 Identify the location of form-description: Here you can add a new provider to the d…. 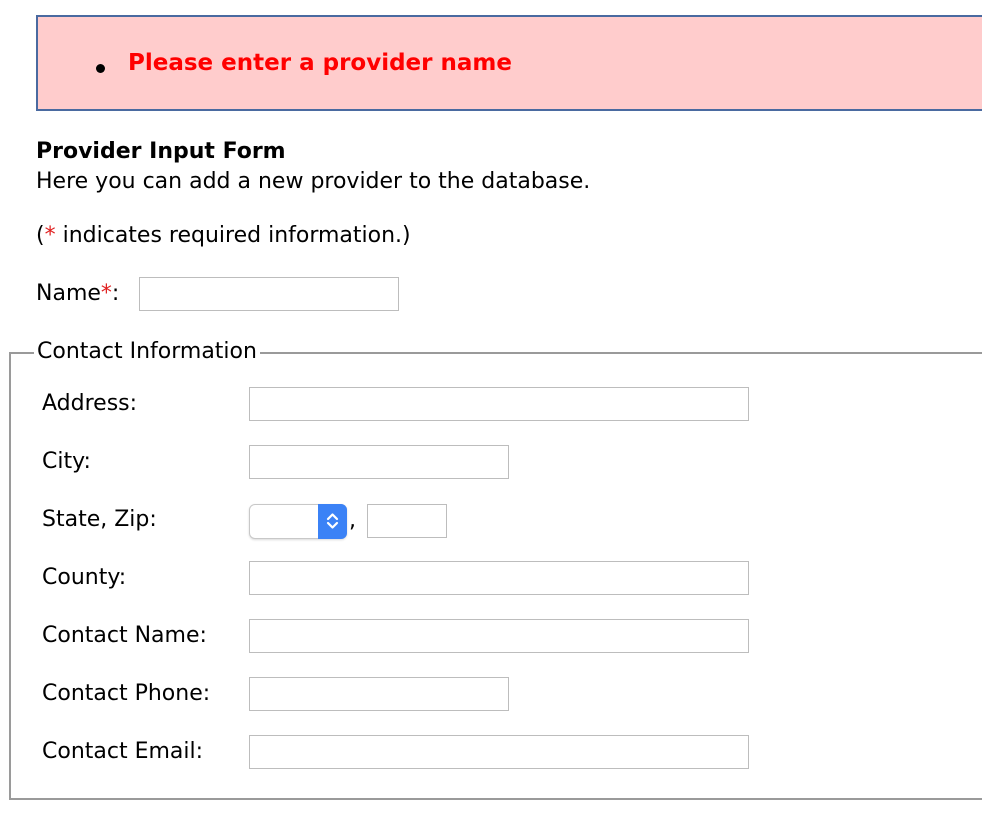
(313, 181).